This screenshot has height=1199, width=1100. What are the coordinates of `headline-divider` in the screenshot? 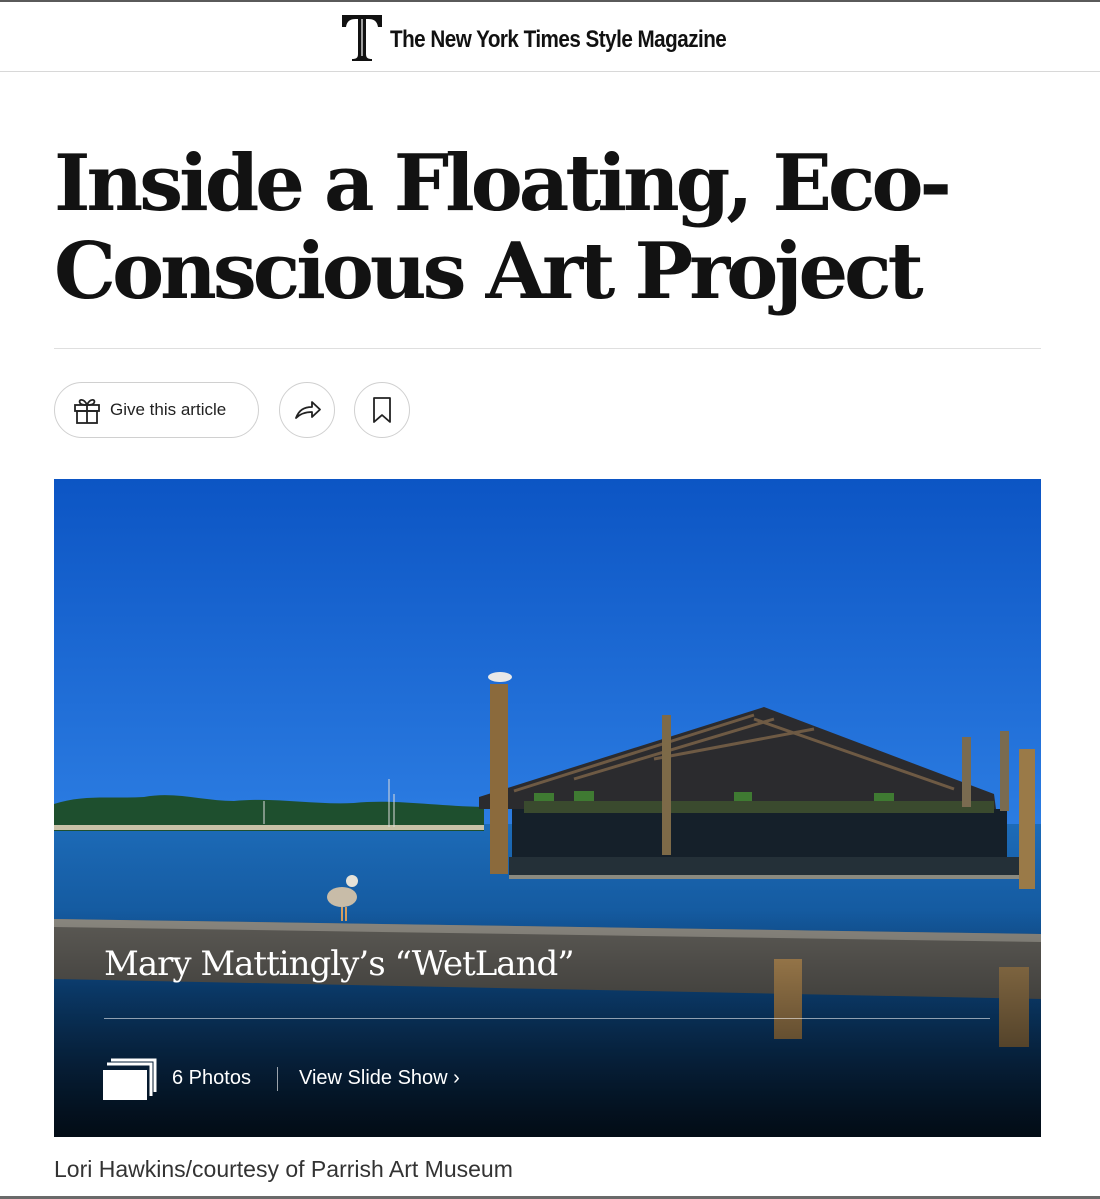 It's located at (547, 348).